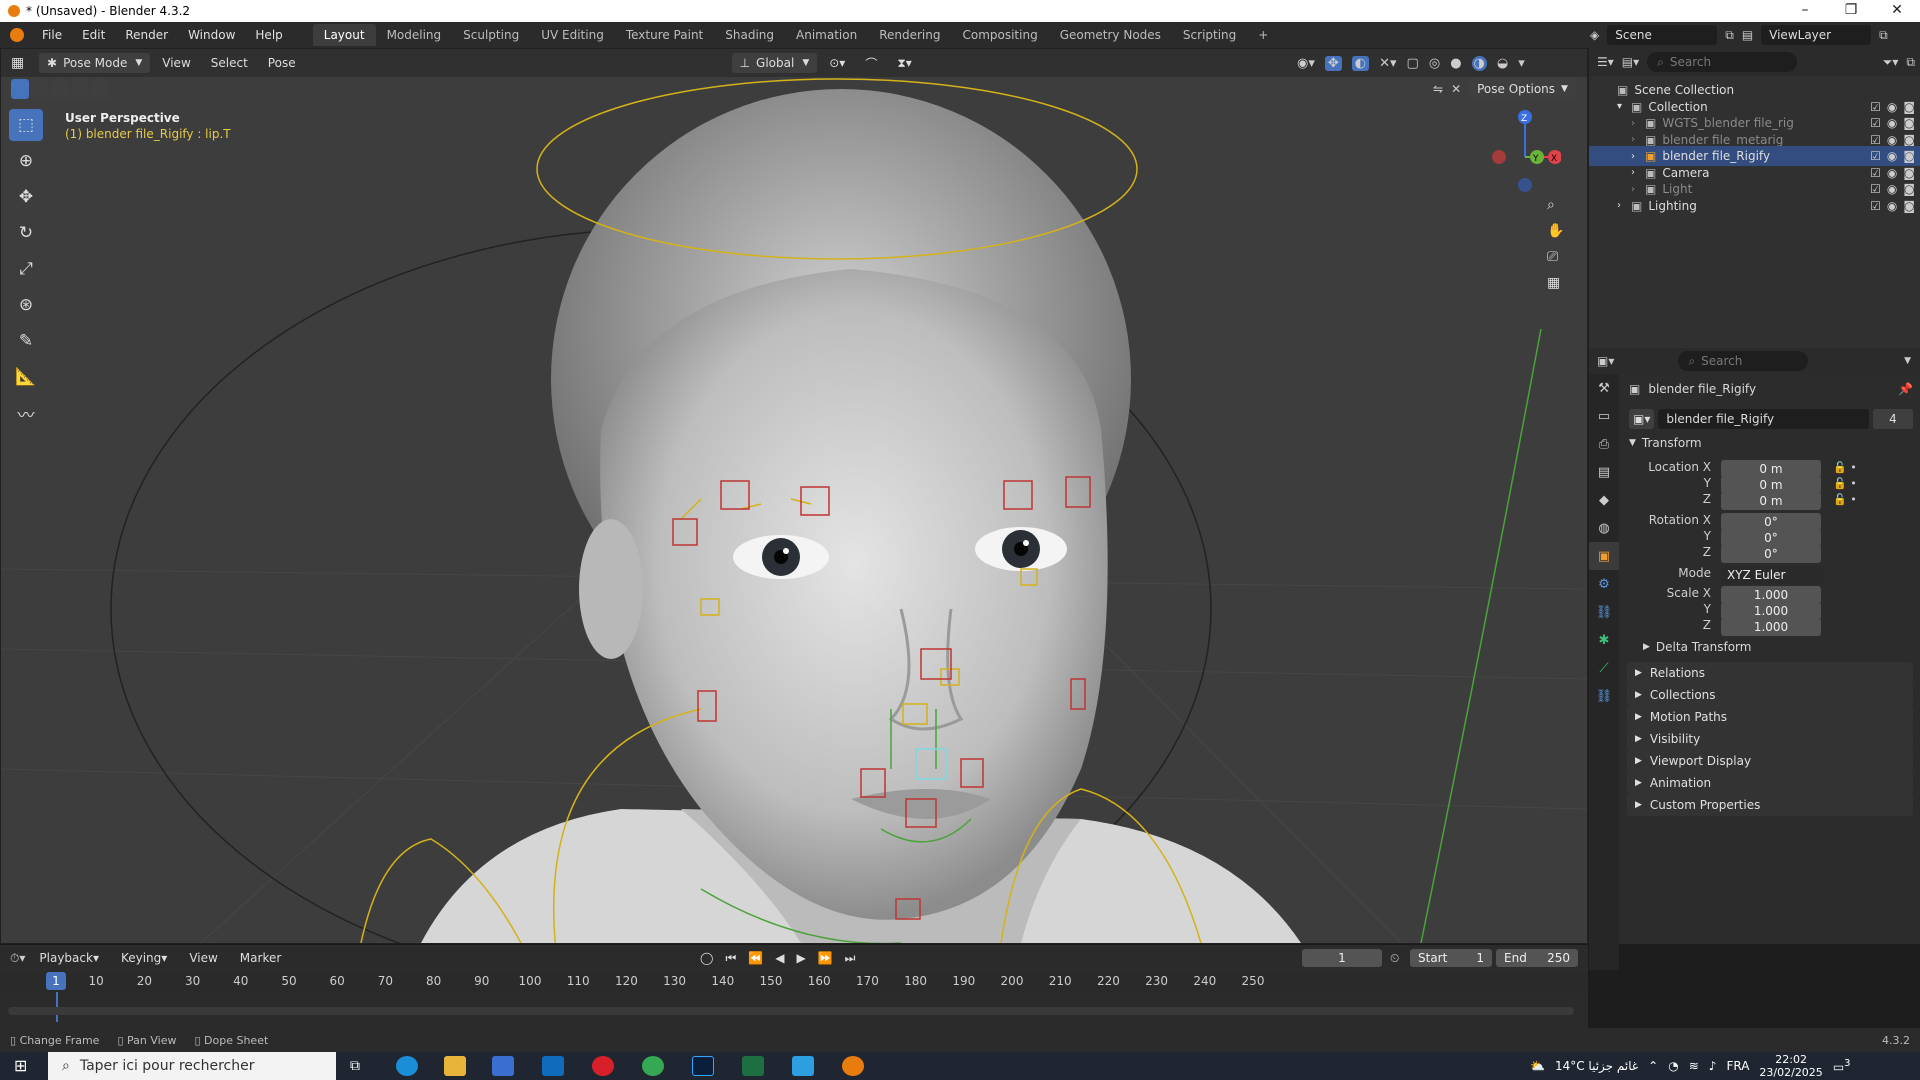 This screenshot has width=1920, height=1080. Describe the element at coordinates (1604, 668) in the screenshot. I see `bone-tab-icon: ⟋` at that location.